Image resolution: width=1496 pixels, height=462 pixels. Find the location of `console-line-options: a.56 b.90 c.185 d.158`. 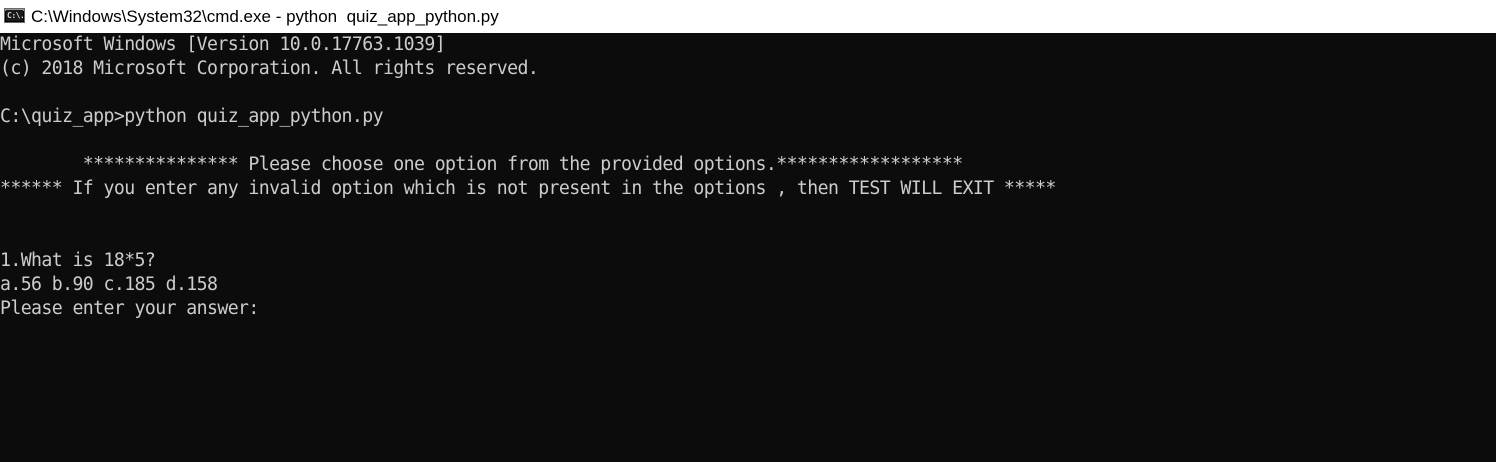

console-line-options: a.56 b.90 c.185 d.158 is located at coordinates (109, 284).